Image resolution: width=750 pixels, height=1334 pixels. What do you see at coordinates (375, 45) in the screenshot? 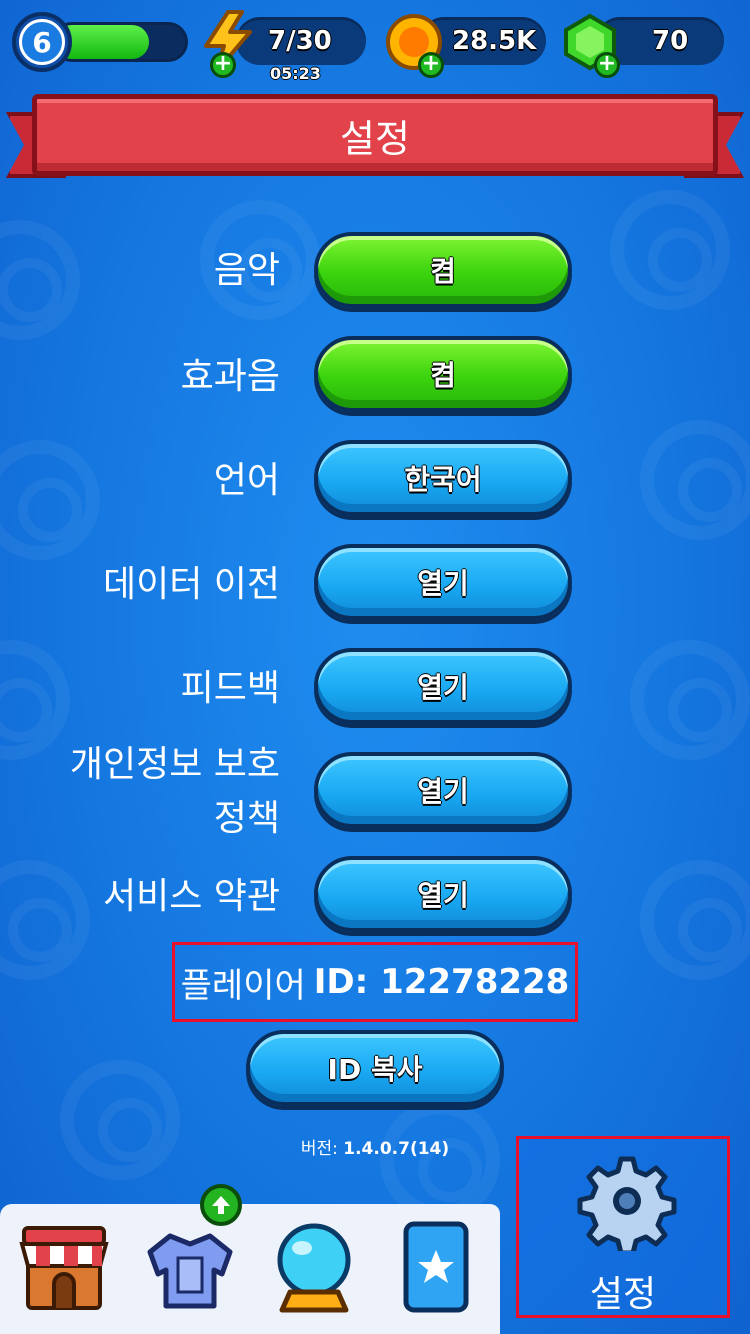
I see `resource-bar: 6 + 7/30 05:23 + 28.5K + 70` at bounding box center [375, 45].